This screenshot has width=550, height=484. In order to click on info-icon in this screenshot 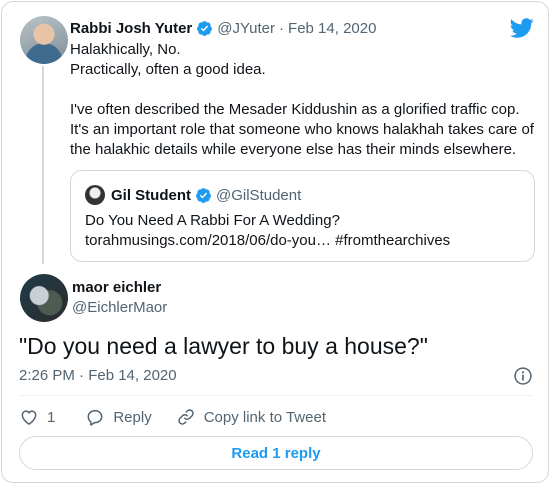, I will do `click(523, 376)`.